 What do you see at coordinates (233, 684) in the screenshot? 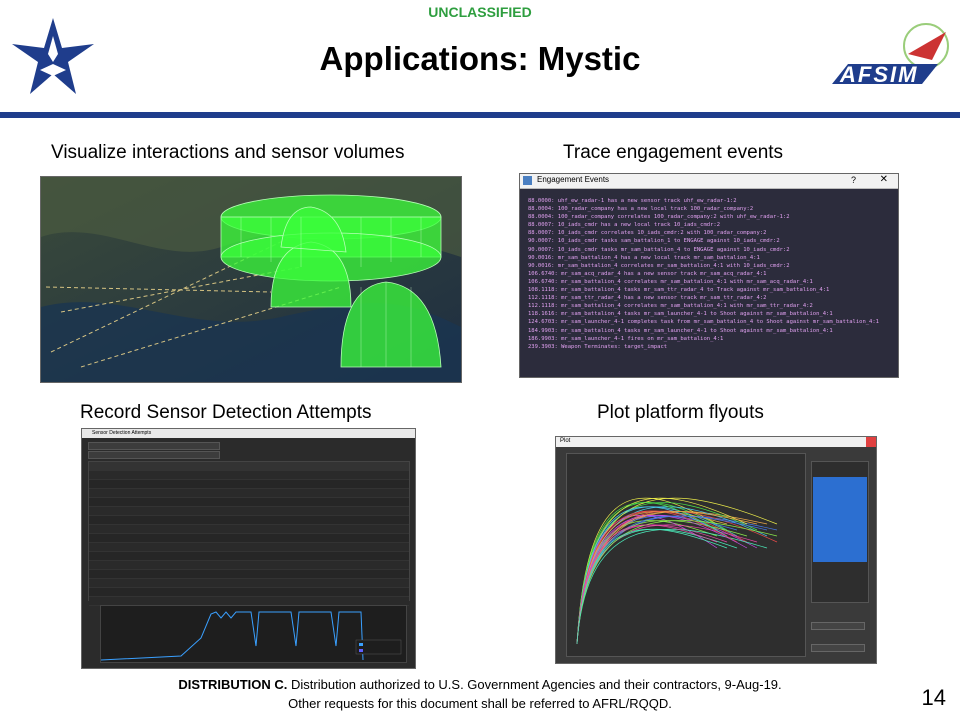
I see `distribution-label: DISTRIBUTION C.` at bounding box center [233, 684].